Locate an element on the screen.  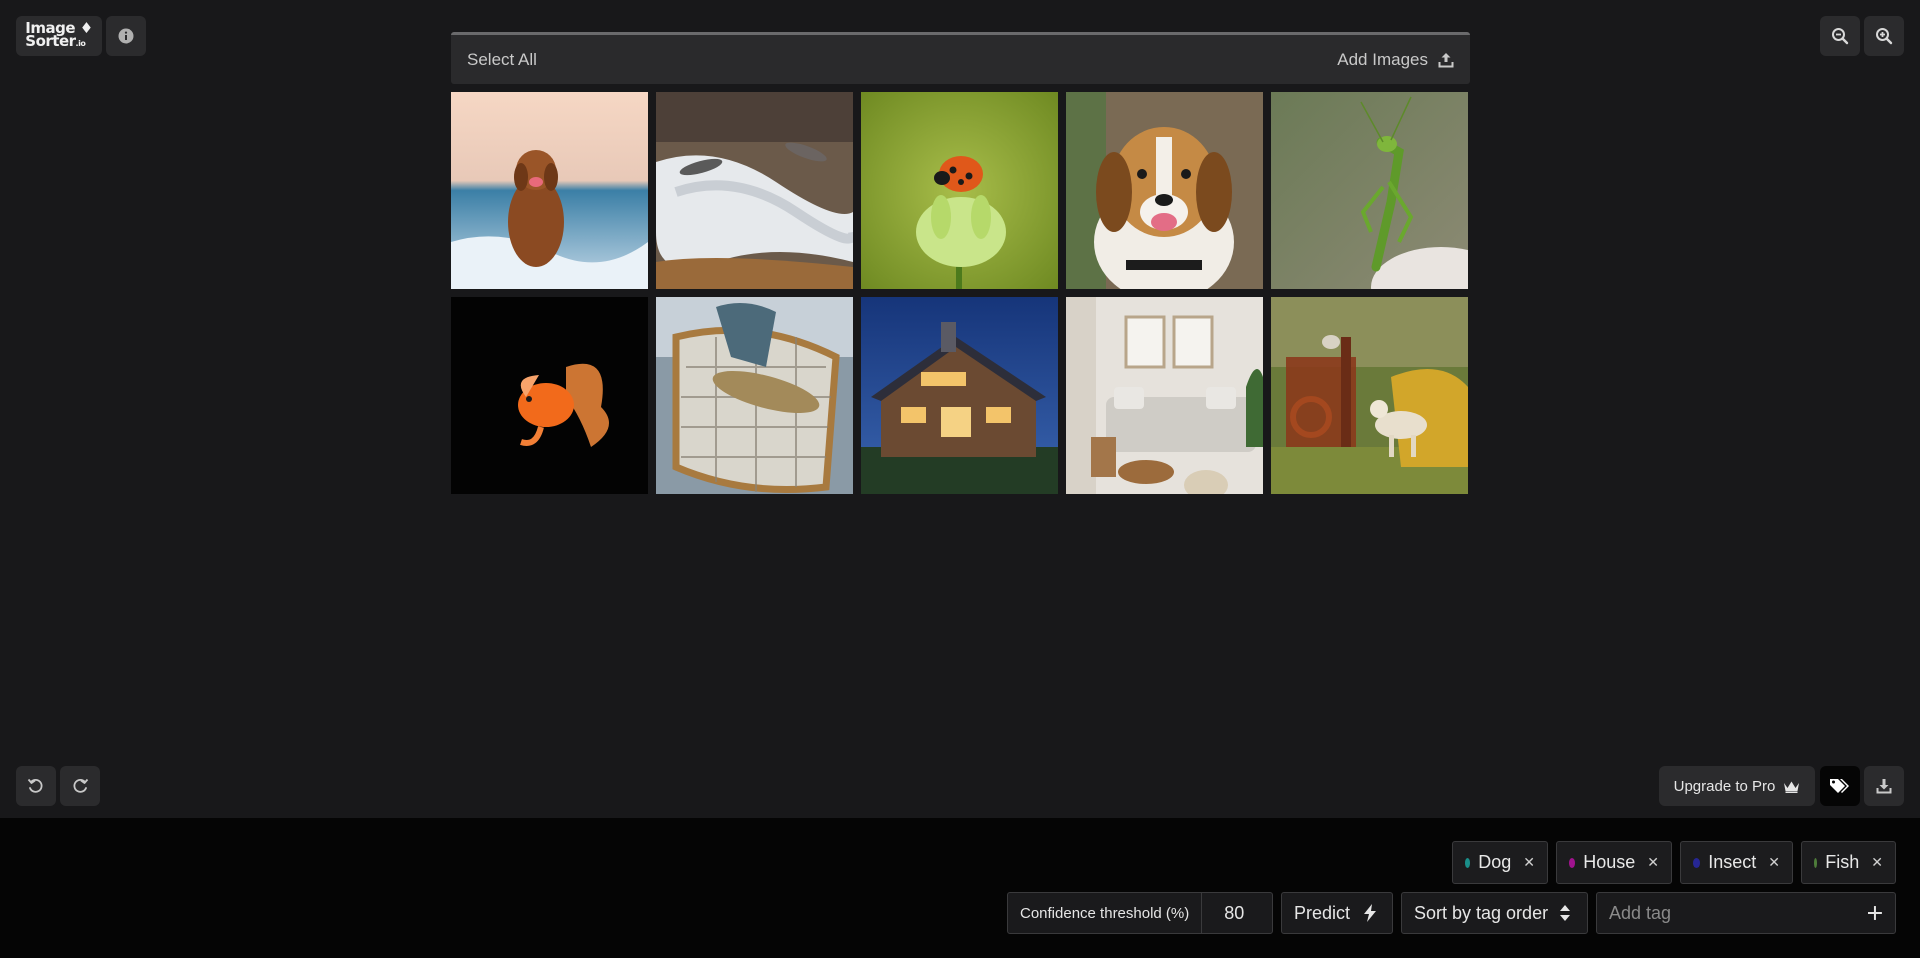
select-all-button: Select All is located at coordinates (502, 60).